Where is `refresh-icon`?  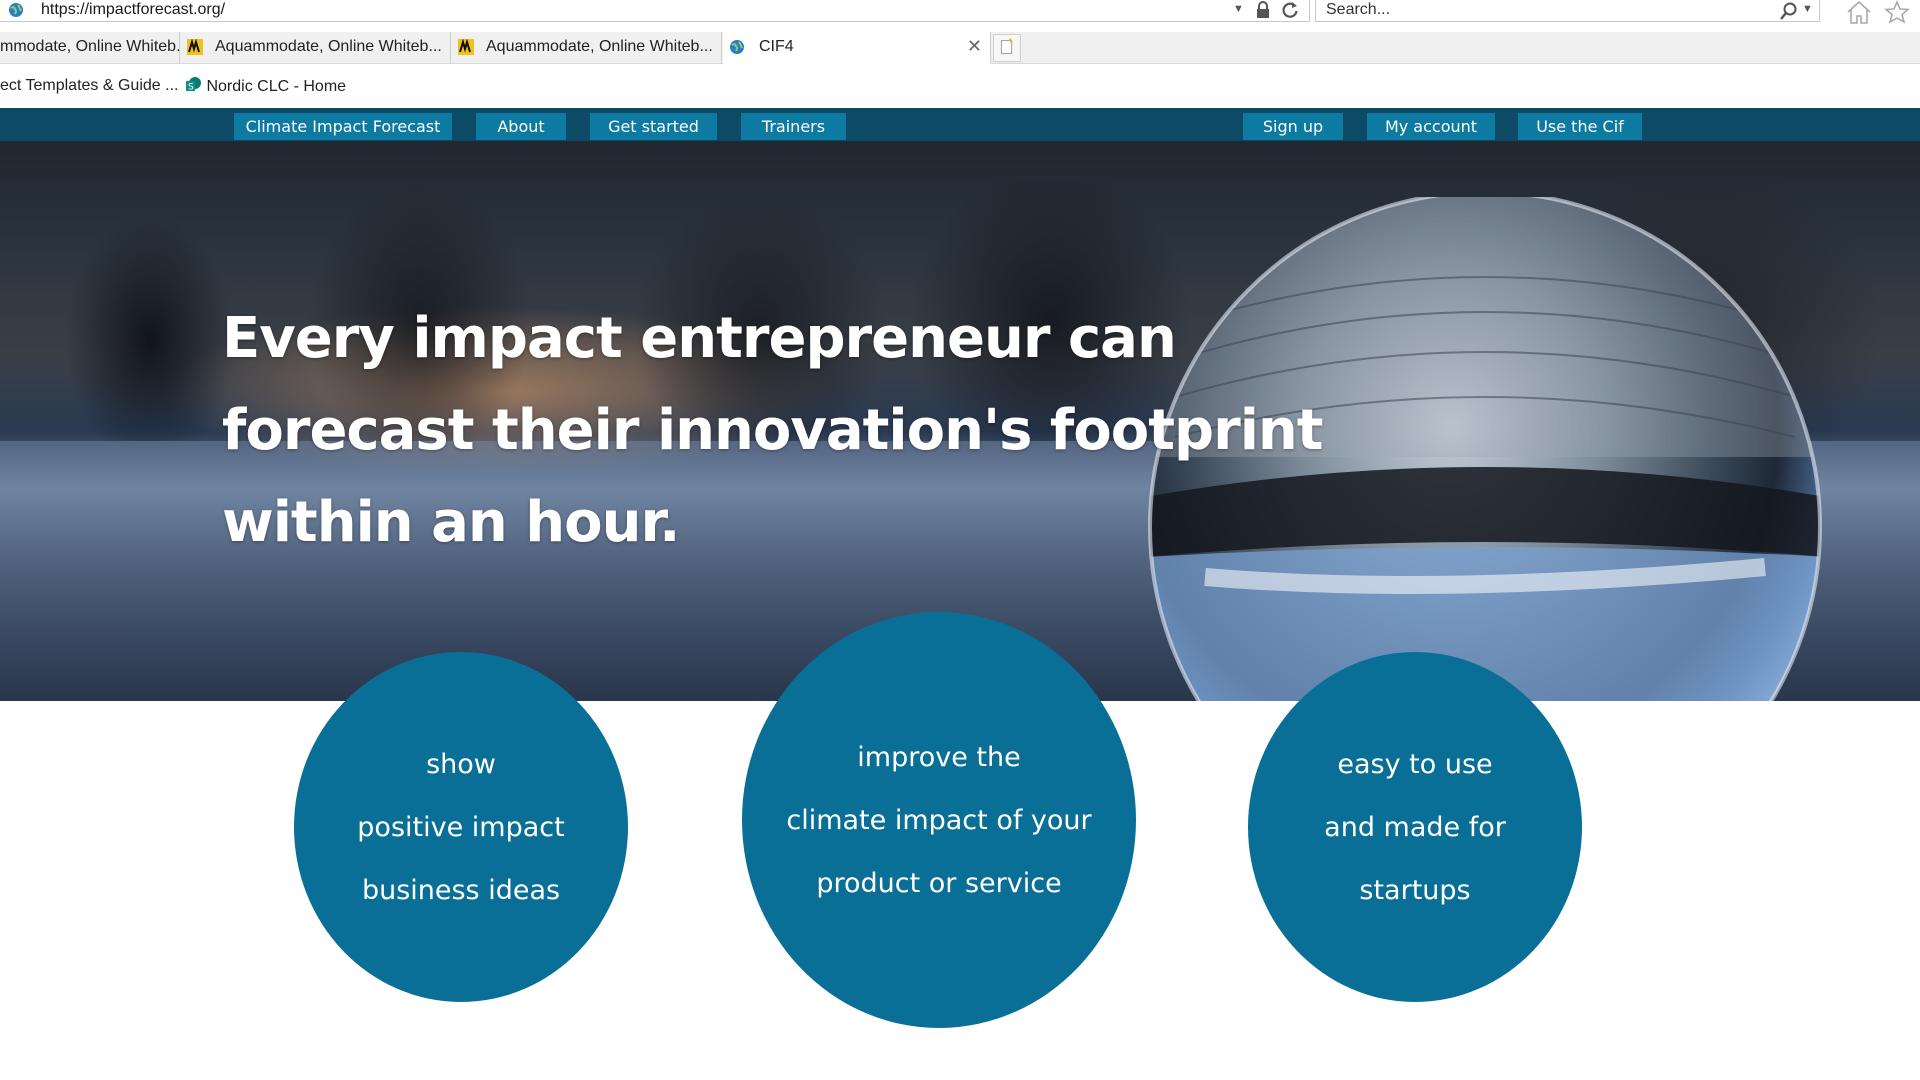
refresh-icon is located at coordinates (1290, 10).